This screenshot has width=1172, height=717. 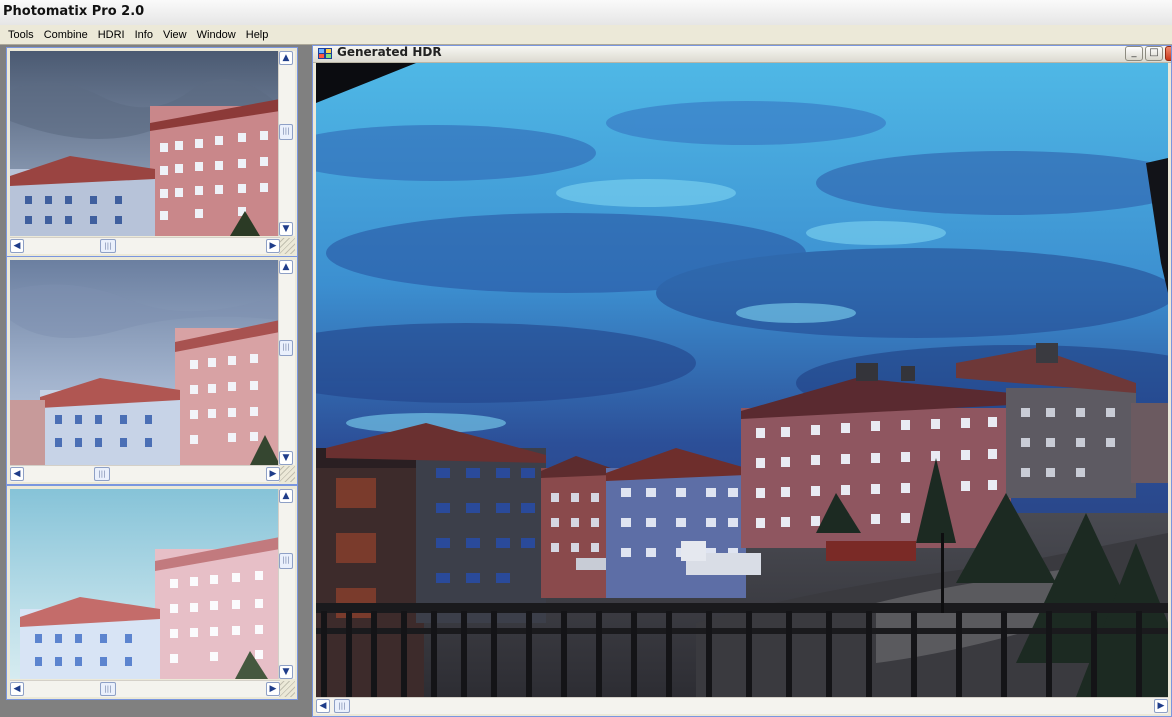 I want to click on maximize-button: □, so click(x=1154, y=53).